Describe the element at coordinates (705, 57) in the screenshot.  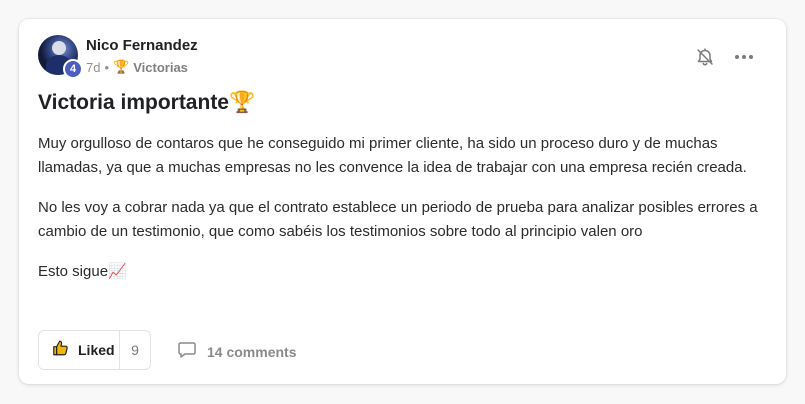
I see `bell-off-icon` at that location.